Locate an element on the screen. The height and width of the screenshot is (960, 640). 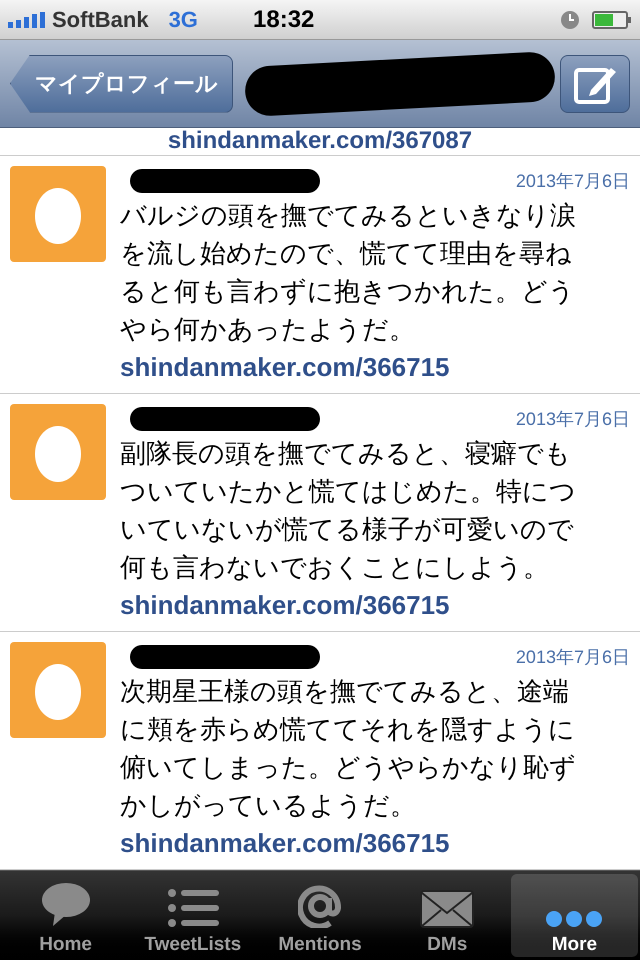
back-button: マイプロフィール is located at coordinates (121, 83).